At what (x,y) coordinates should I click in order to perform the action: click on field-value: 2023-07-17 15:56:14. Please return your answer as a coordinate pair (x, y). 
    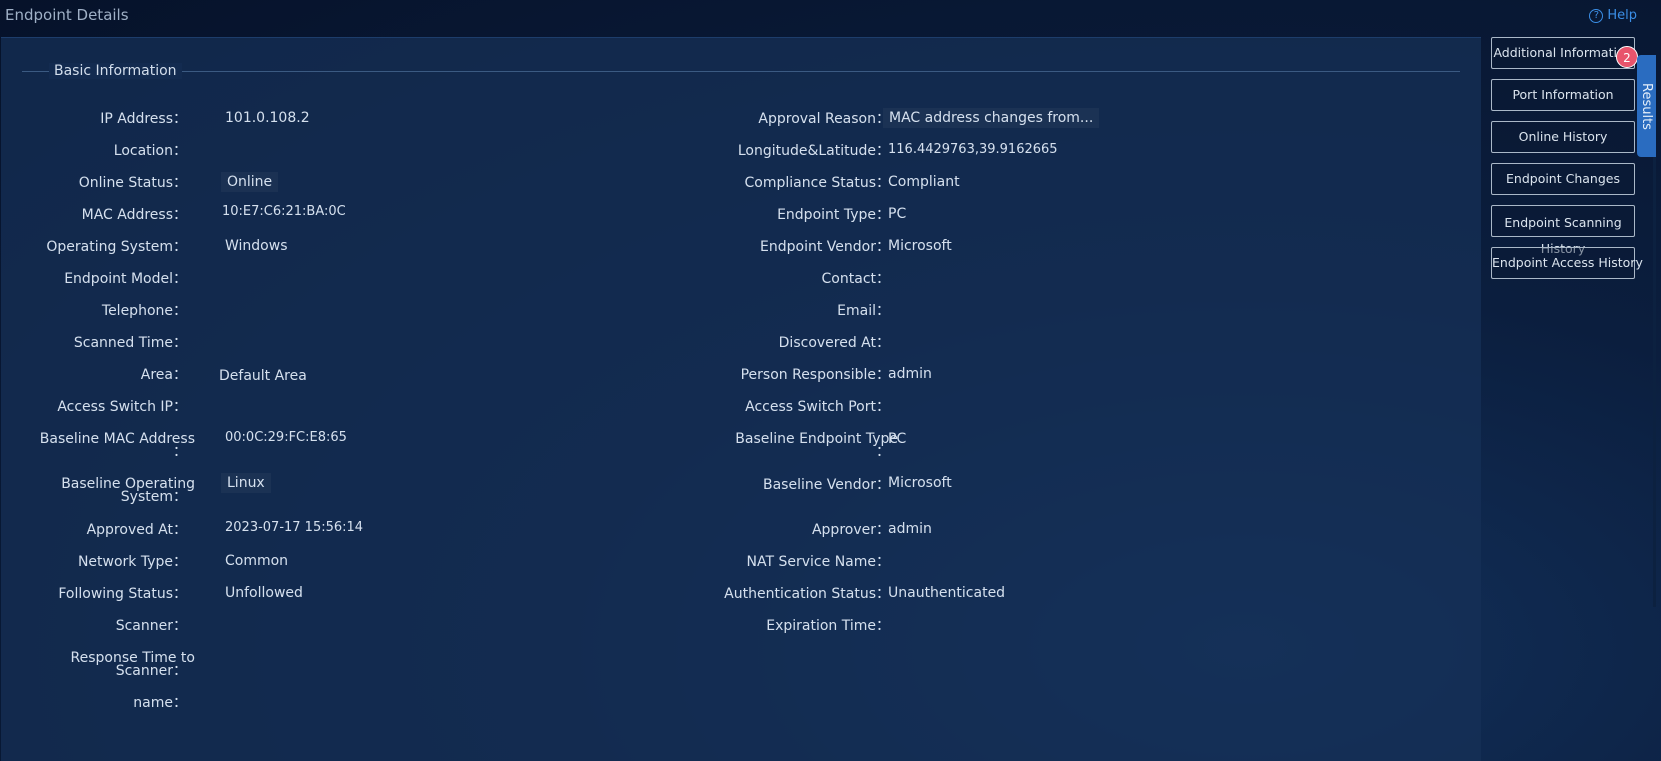
    Looking at the image, I should click on (294, 527).